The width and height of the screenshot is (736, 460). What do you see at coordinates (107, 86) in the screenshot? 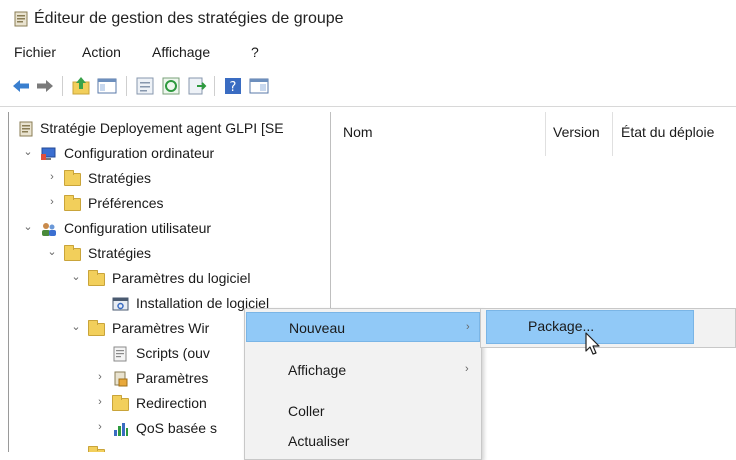
I see `show-hide-tree-icon` at bounding box center [107, 86].